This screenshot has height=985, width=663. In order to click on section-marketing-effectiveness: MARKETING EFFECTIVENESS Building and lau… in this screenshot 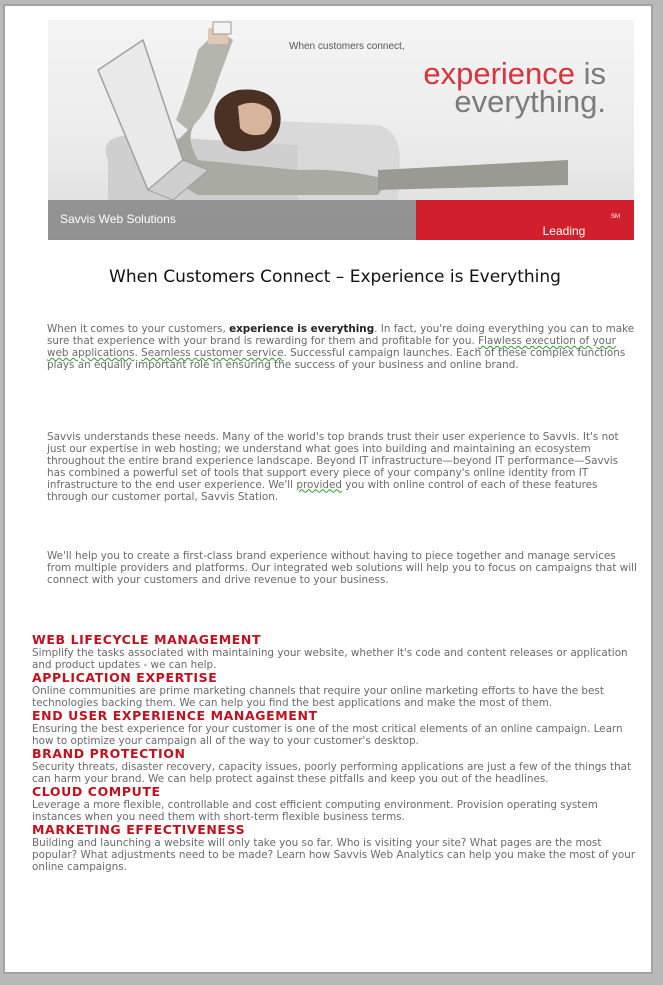, I will do `click(337, 848)`.